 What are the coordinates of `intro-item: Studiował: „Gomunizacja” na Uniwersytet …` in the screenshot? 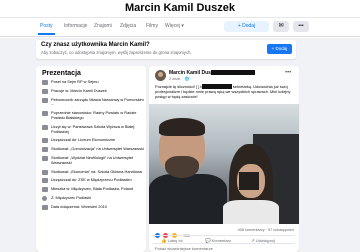 It's located at (94, 149).